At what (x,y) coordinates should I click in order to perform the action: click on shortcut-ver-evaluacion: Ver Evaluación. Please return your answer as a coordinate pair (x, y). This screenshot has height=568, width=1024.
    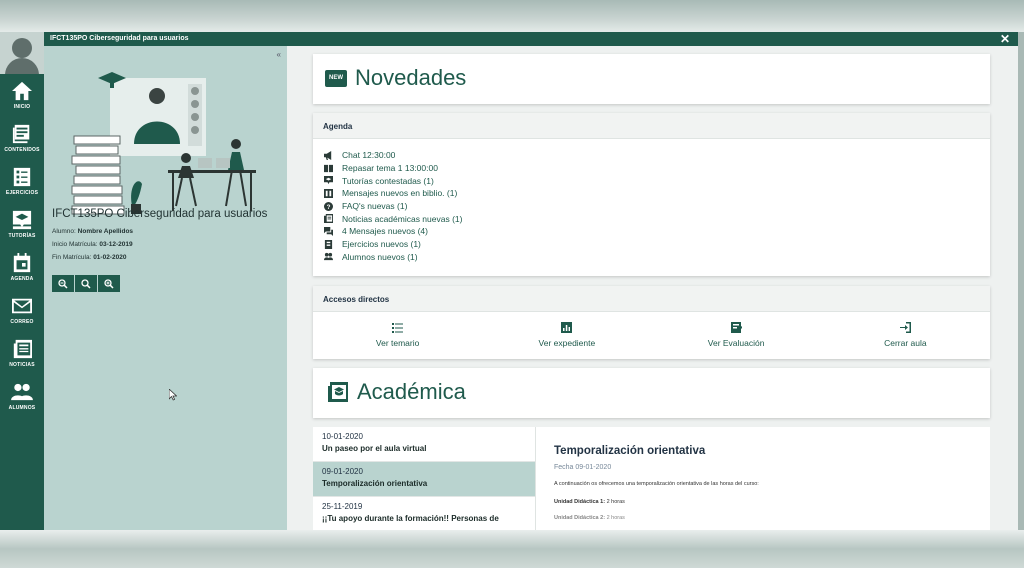
    Looking at the image, I should click on (736, 335).